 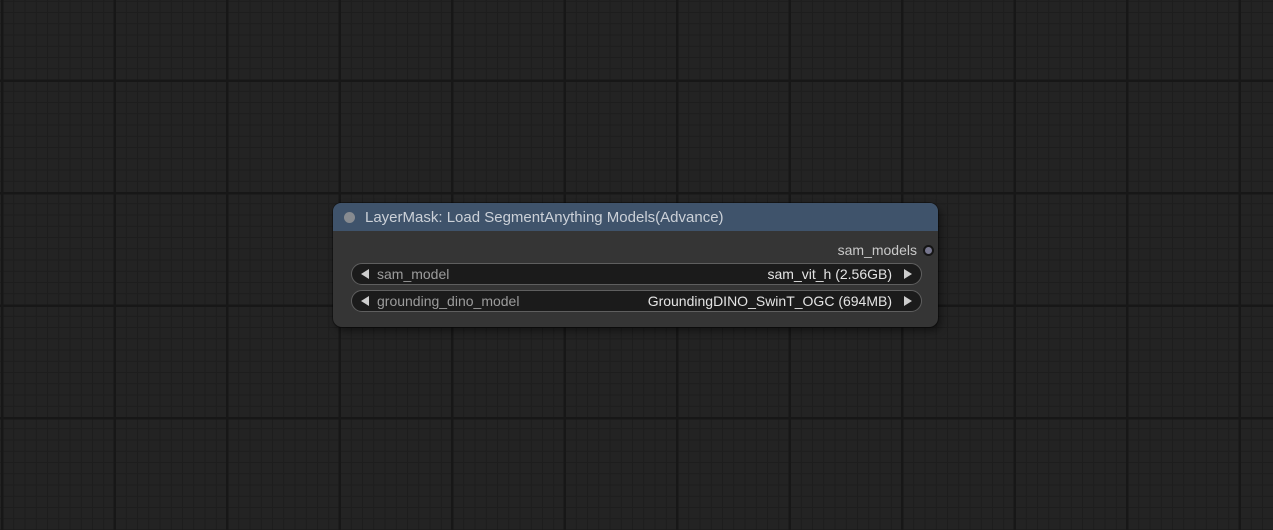 What do you see at coordinates (830, 274) in the screenshot?
I see `widget-value: sam_vit_h (2.56GB)` at bounding box center [830, 274].